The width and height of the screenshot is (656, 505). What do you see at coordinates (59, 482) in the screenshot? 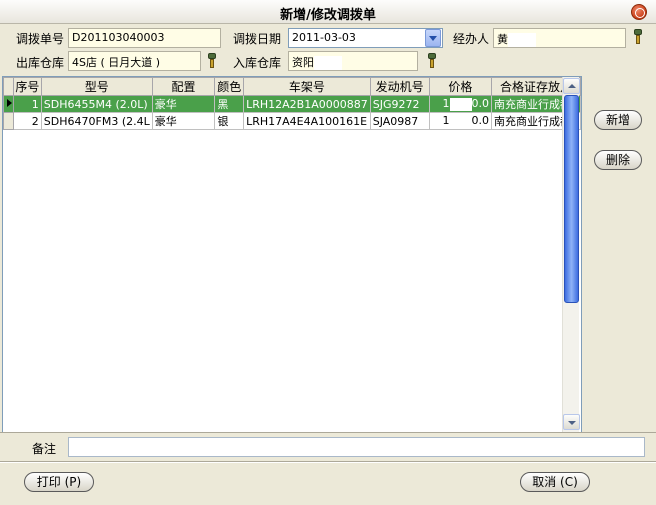
I see `print-button: 打印 (P)` at bounding box center [59, 482].